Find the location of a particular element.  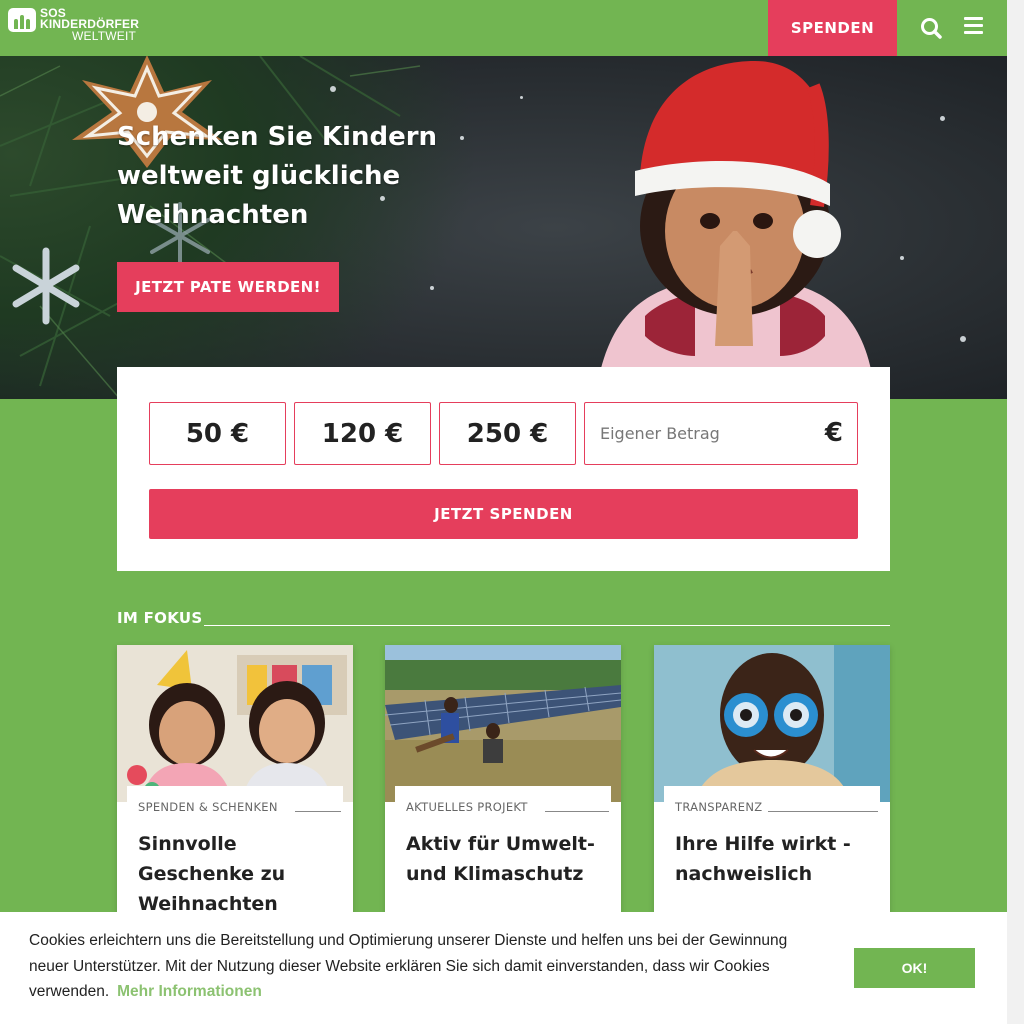

card-tag-box: AKTUELLES PROJEKT is located at coordinates (503, 806).